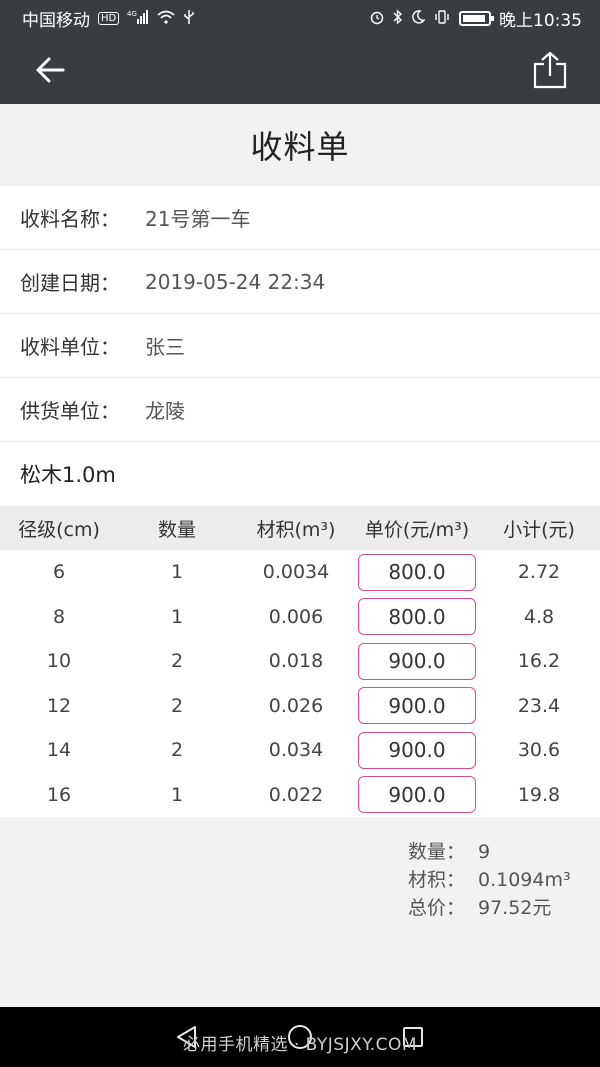 The height and width of the screenshot is (1067, 600). Describe the element at coordinates (59, 572) in the screenshot. I see `cell-diameter: 6` at that location.